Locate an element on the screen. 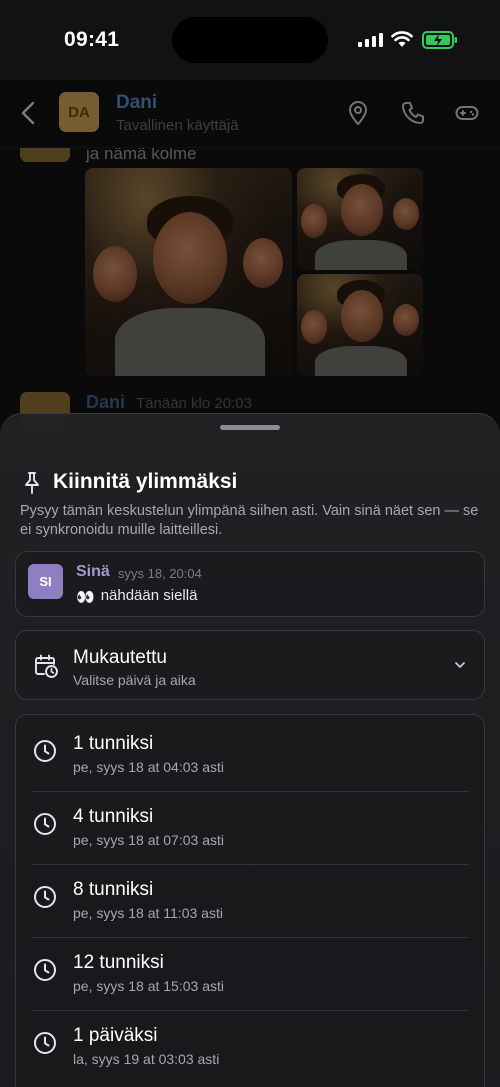 The height and width of the screenshot is (1087, 500). pin-icon is located at coordinates (32, 483).